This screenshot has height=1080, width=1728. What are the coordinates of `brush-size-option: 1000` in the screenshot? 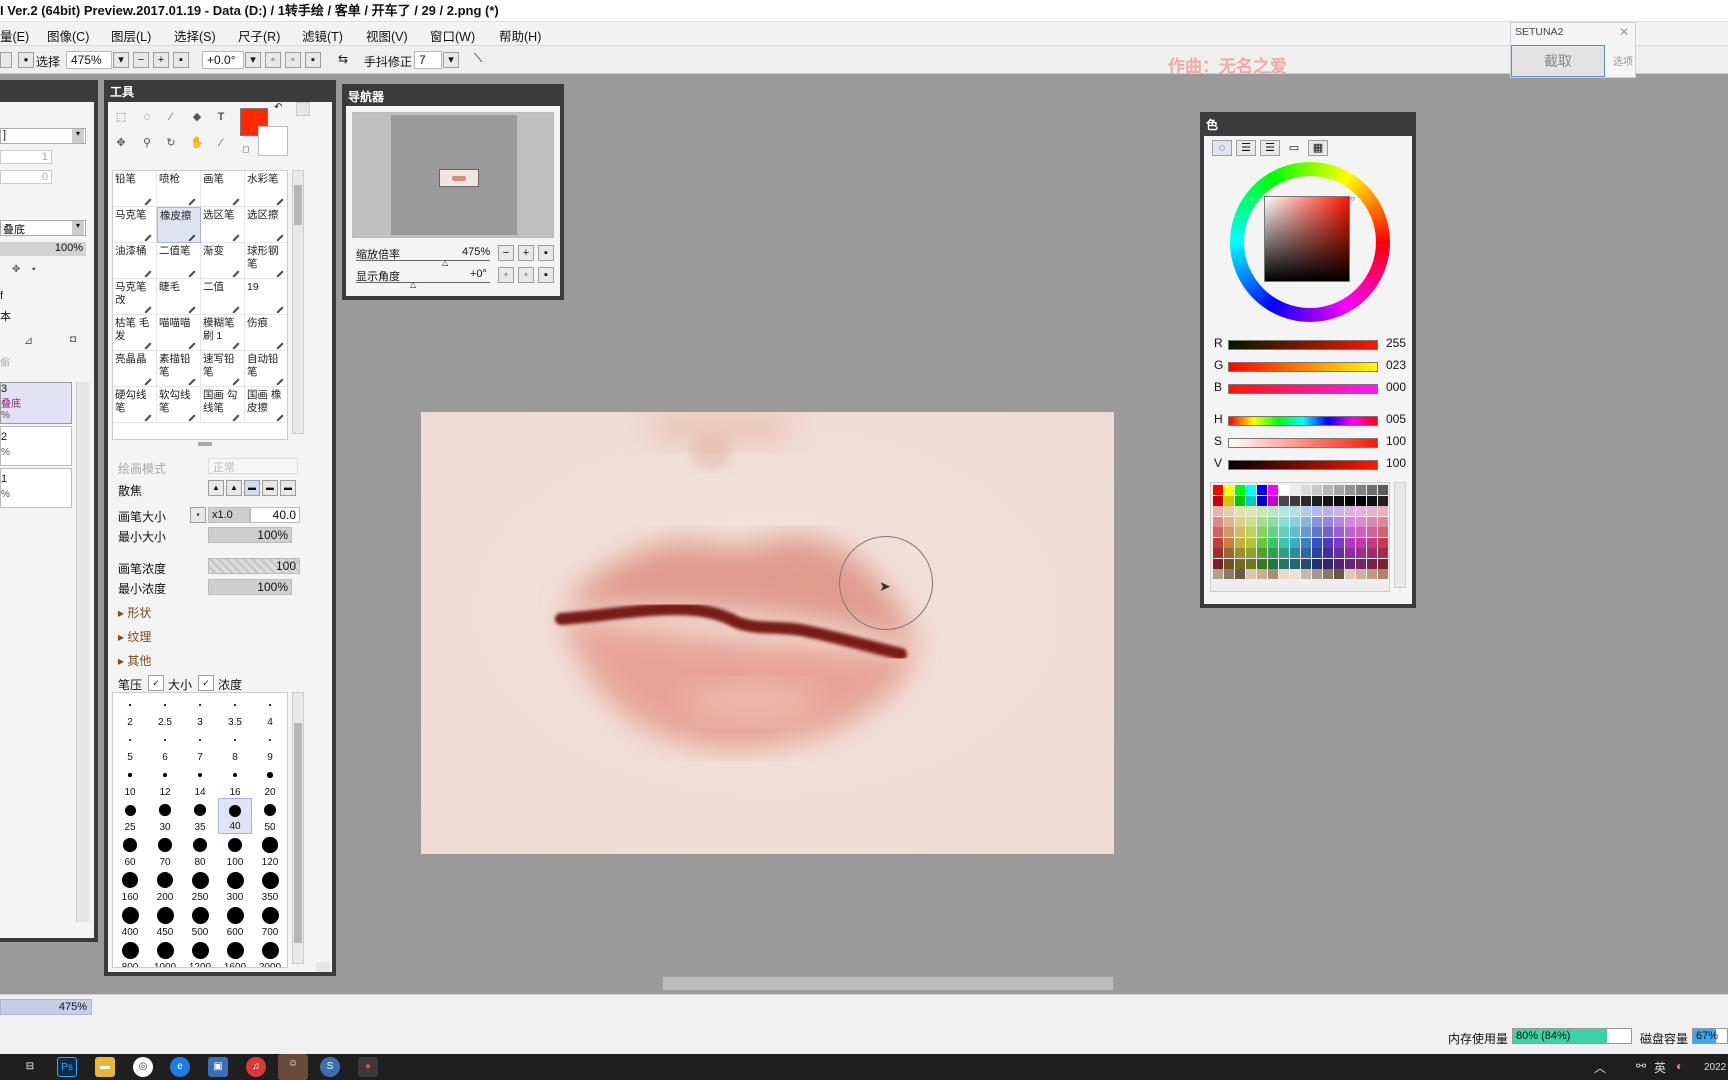 It's located at (165, 952).